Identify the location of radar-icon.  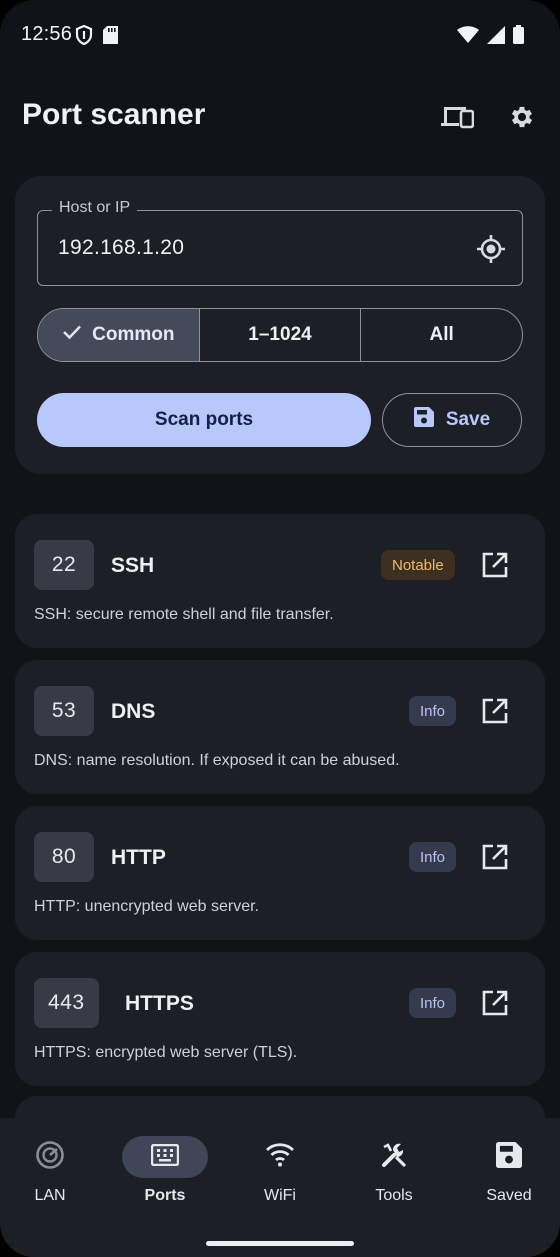
(50, 1157).